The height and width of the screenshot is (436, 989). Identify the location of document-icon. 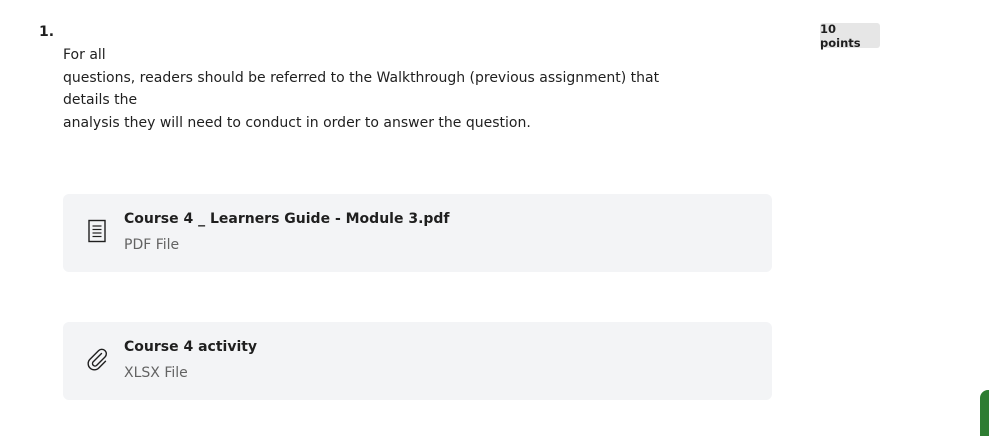
(97, 231).